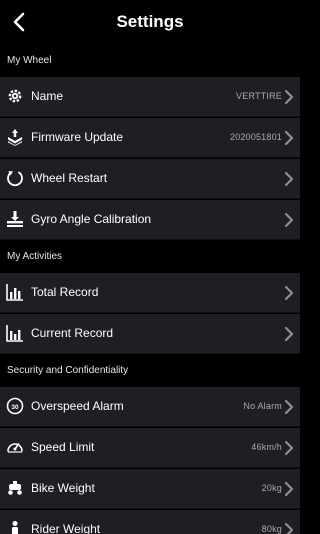 This screenshot has height=534, width=320. Describe the element at coordinates (266, 447) in the screenshot. I see `row-value: 46km/h` at that location.